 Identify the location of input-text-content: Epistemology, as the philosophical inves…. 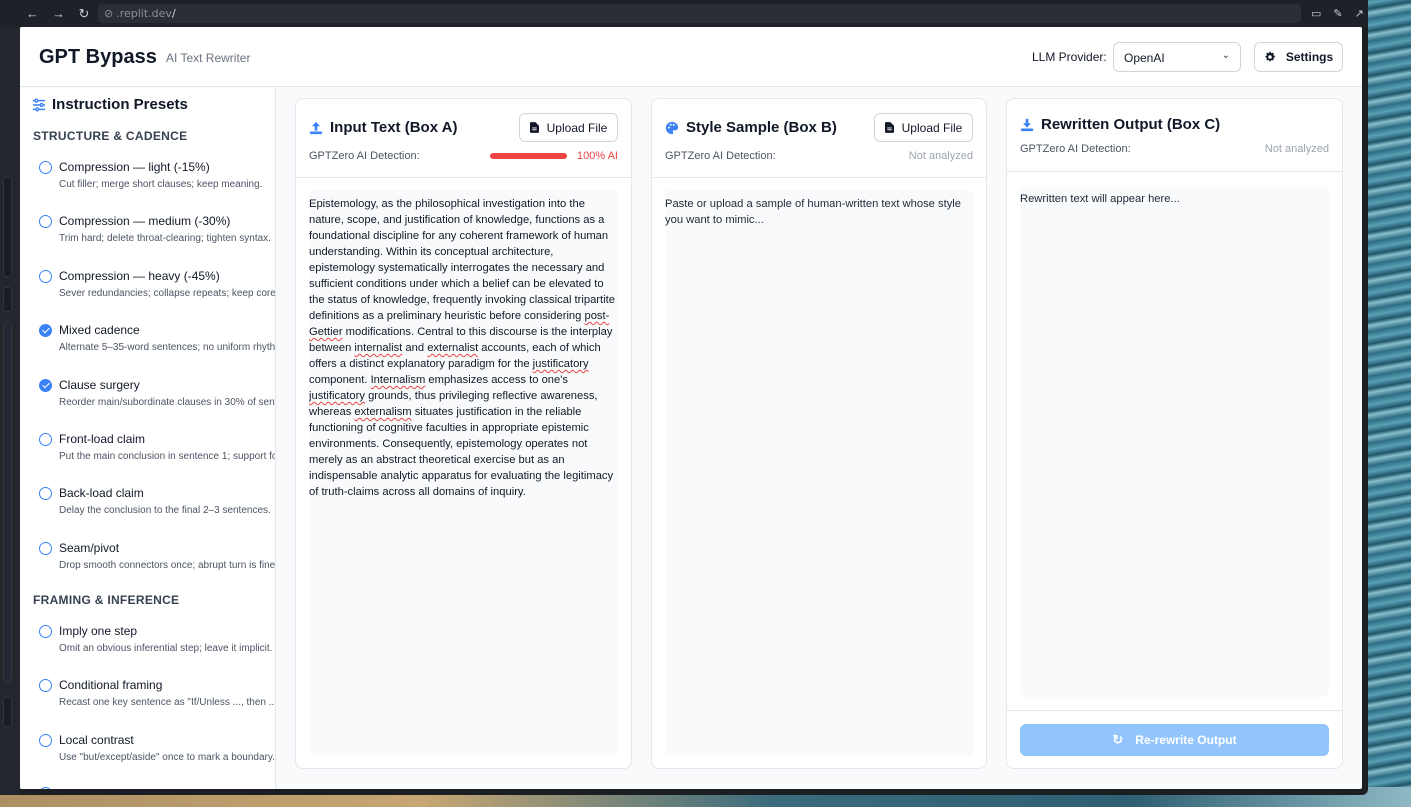
(463, 348).